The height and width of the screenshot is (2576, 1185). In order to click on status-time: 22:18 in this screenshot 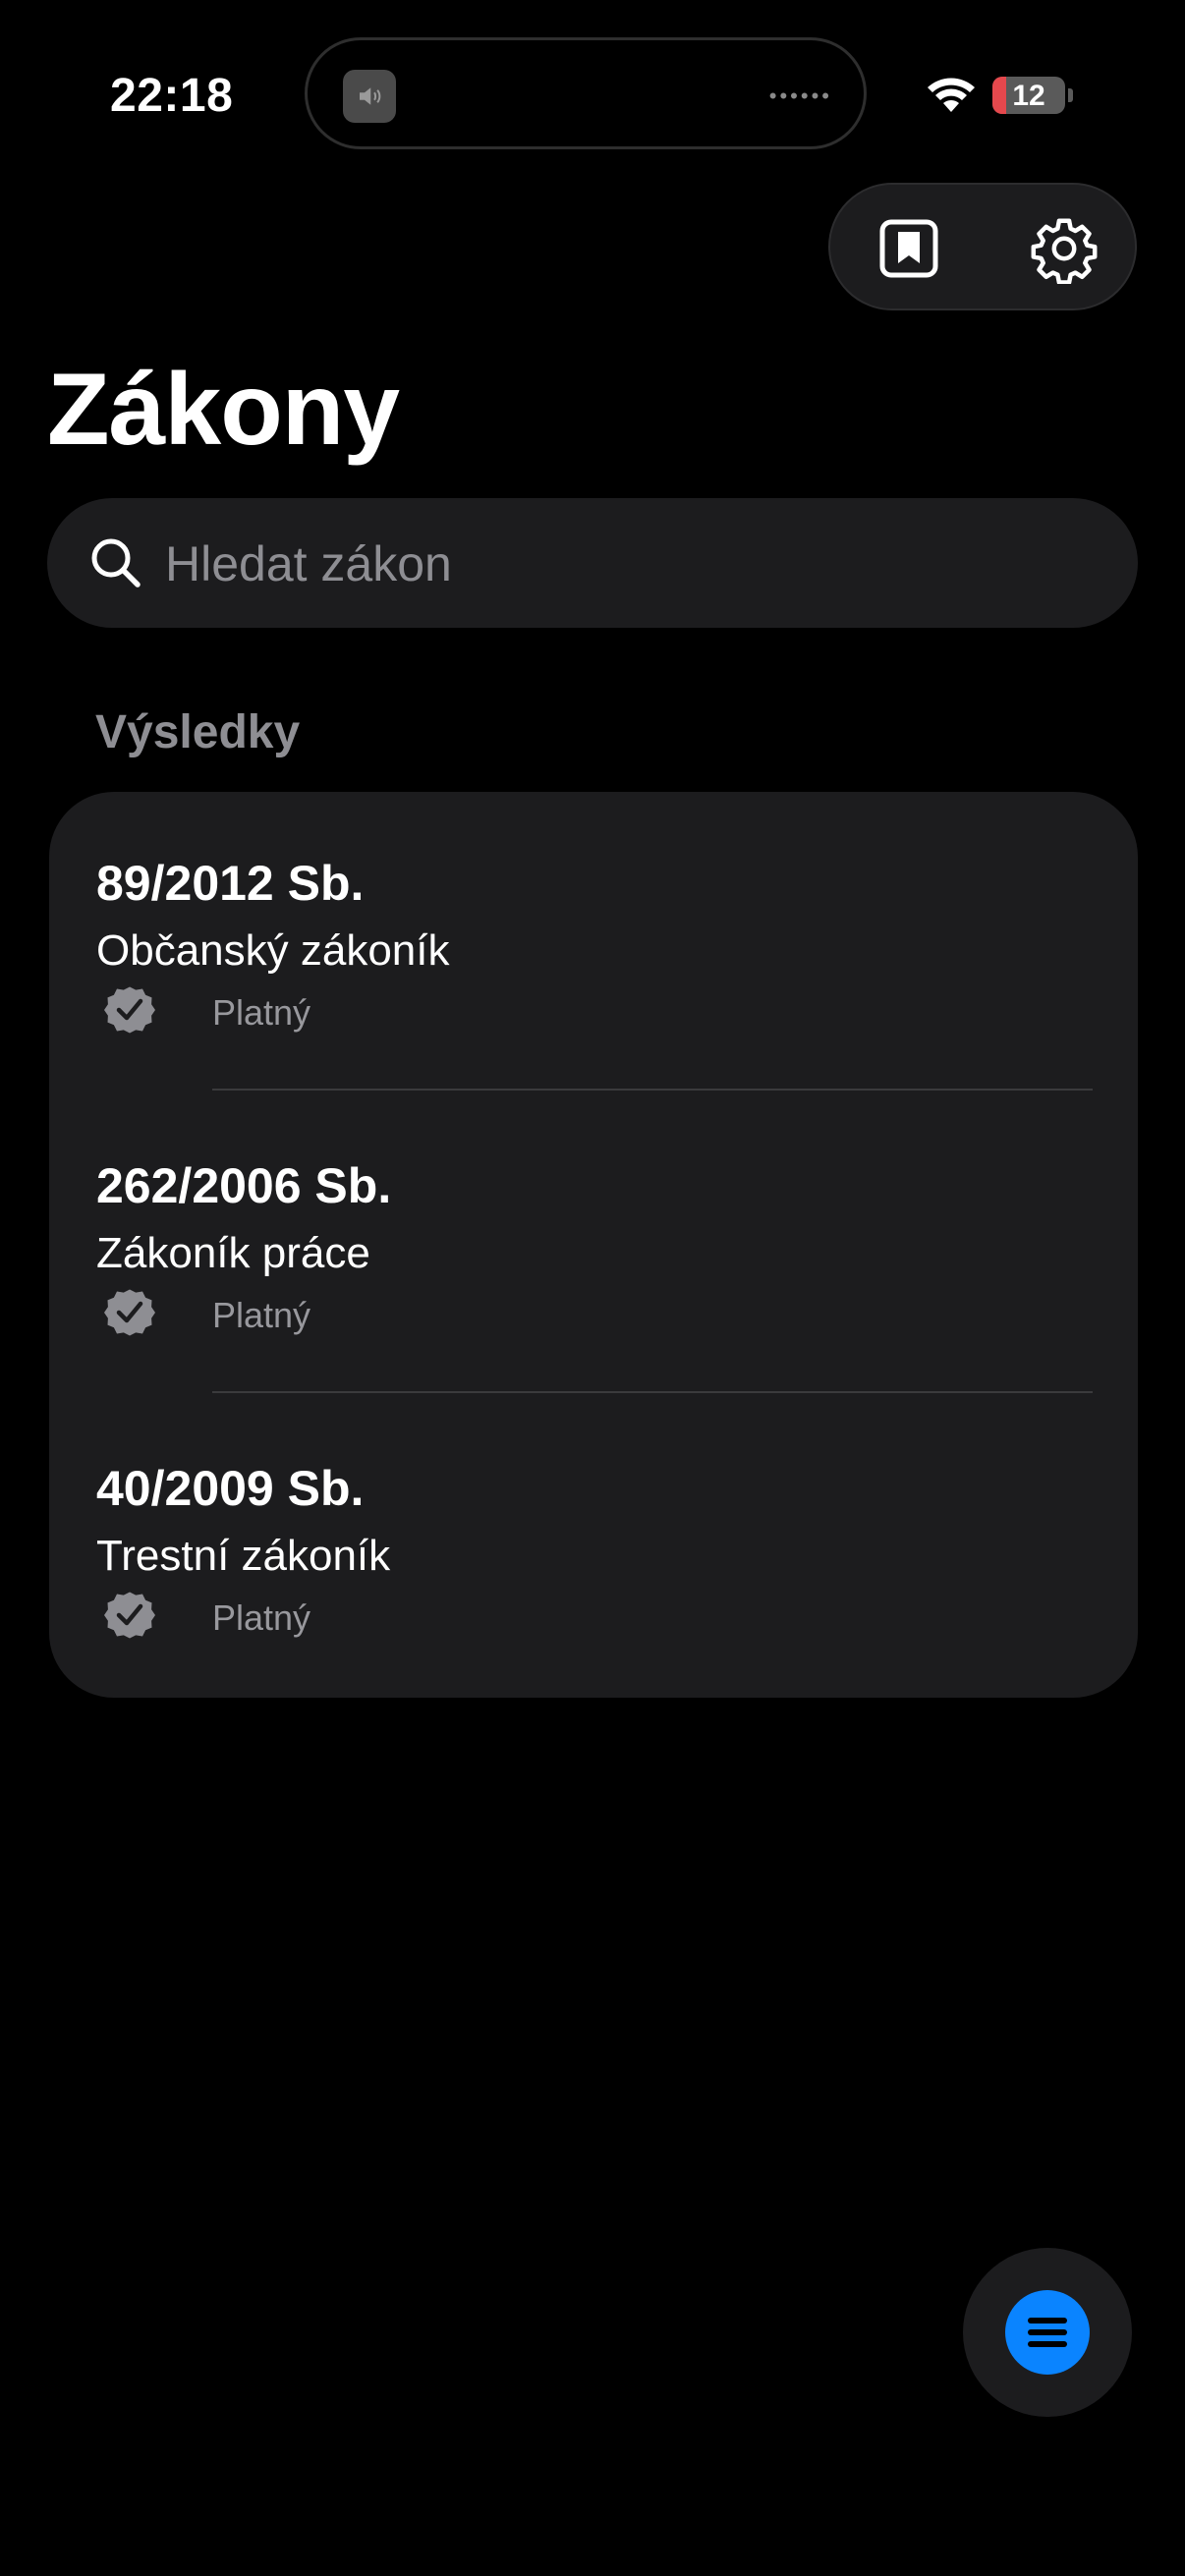, I will do `click(172, 96)`.